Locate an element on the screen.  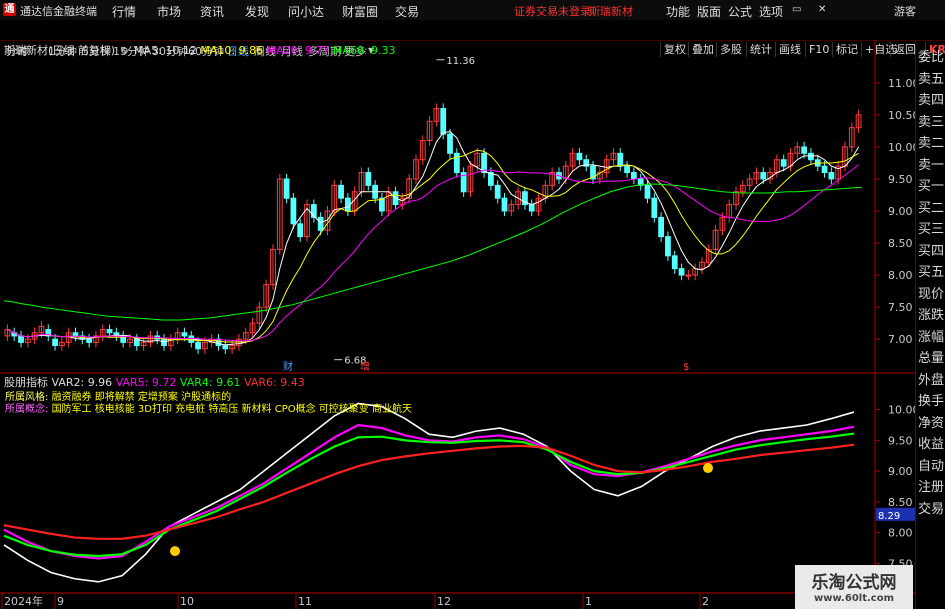
menu-item-layout: 版面 is located at coordinates (709, 11).